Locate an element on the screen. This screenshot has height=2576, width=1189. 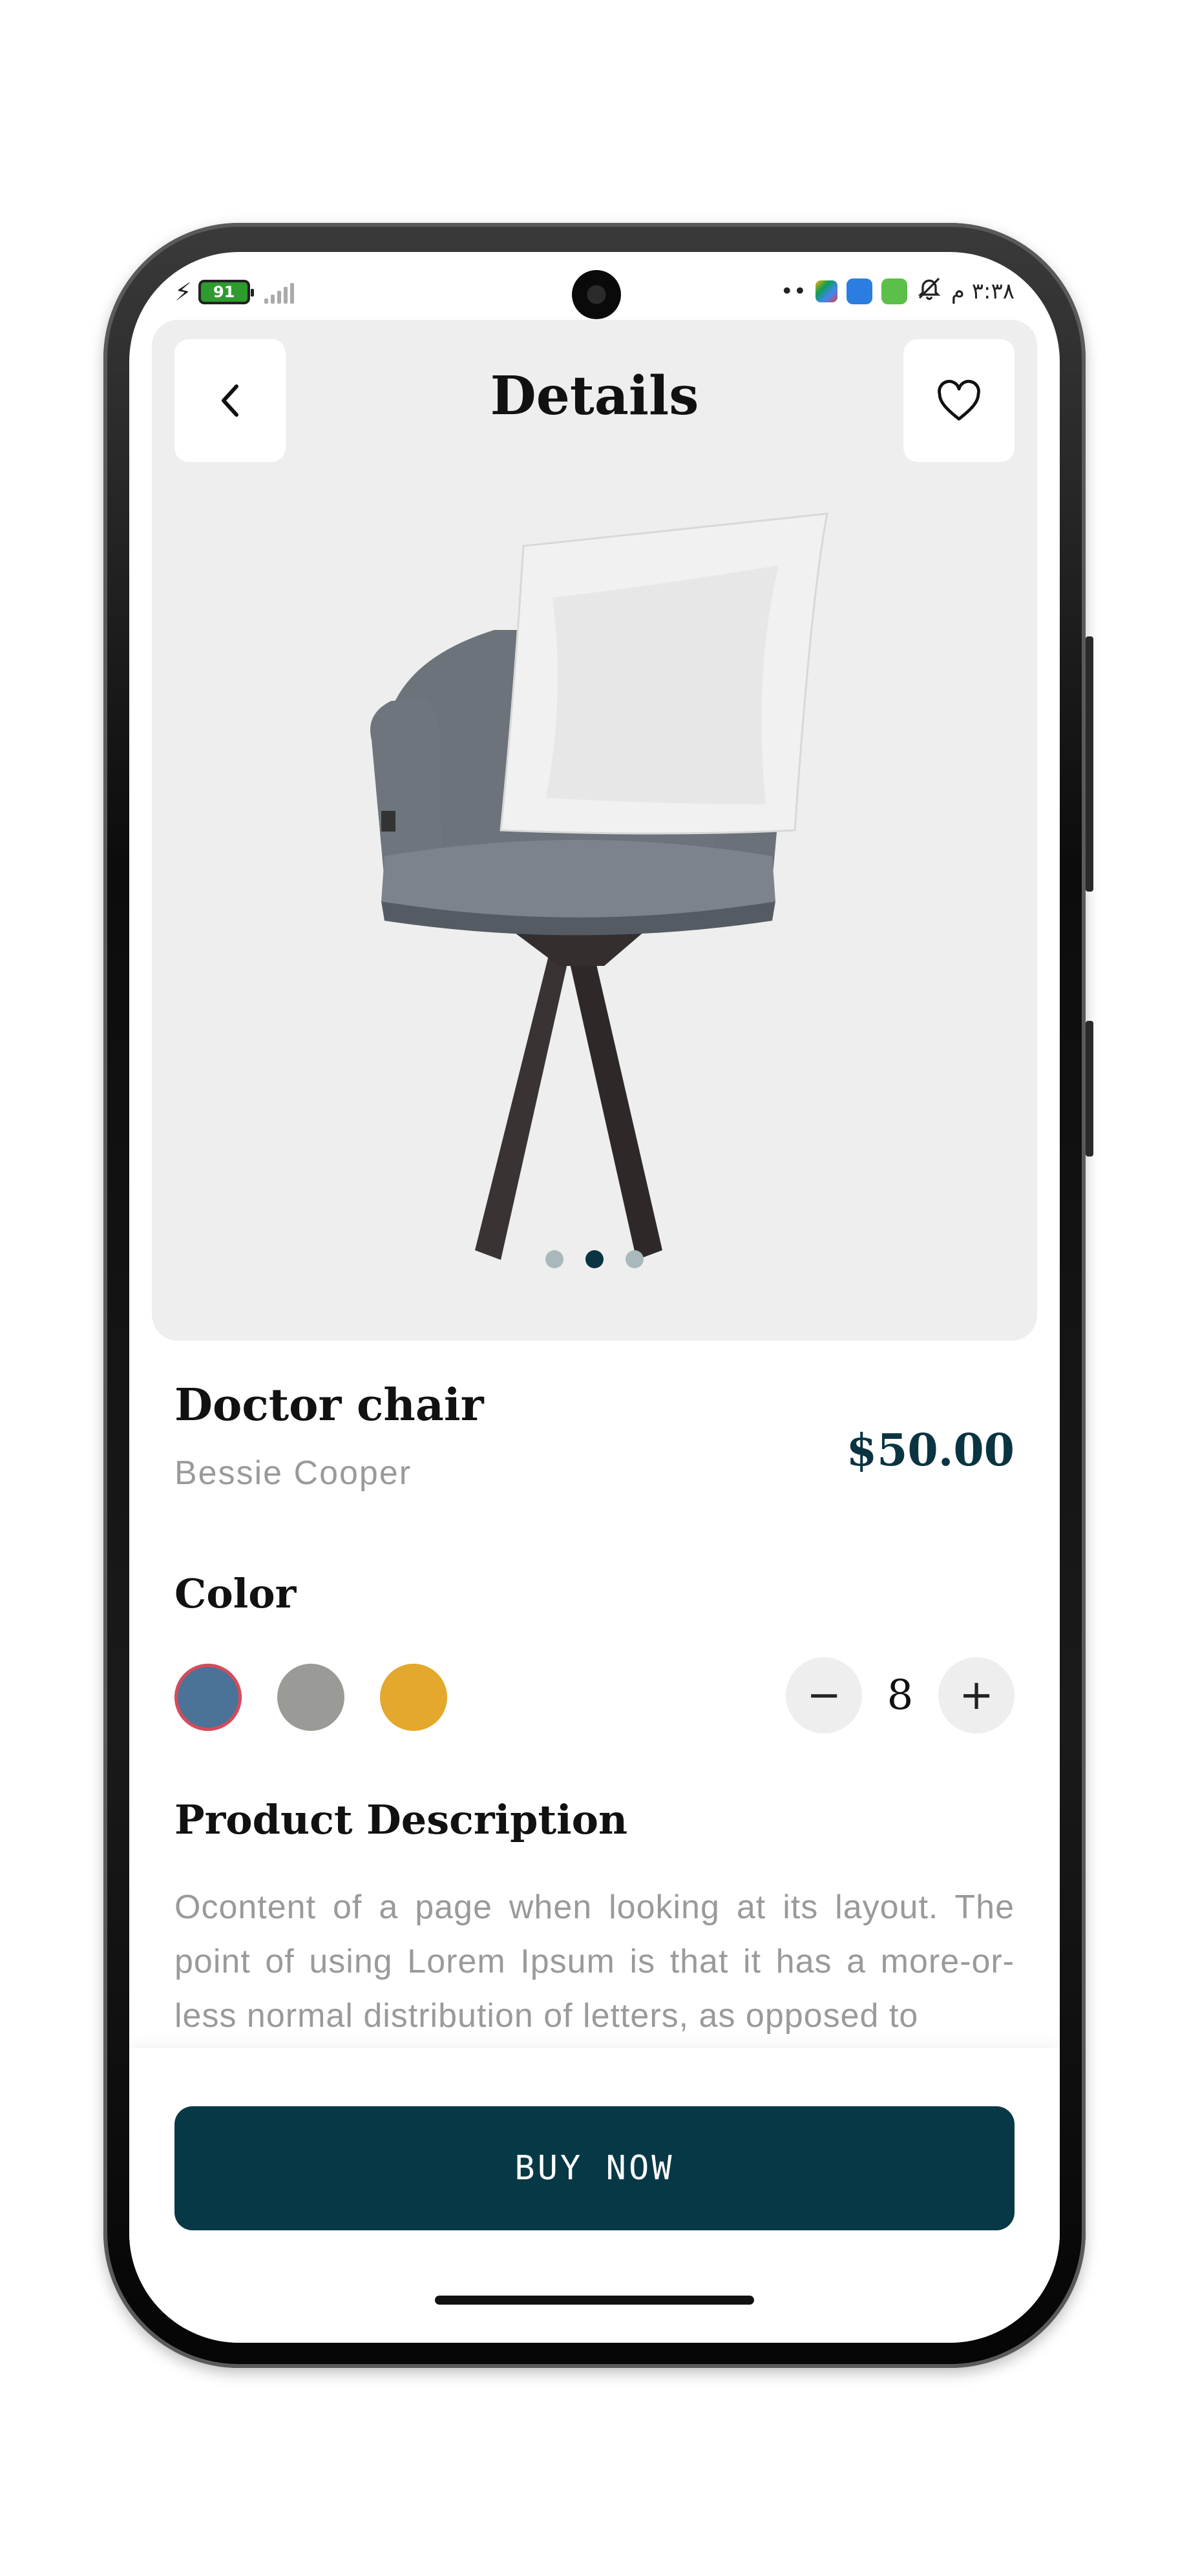
quantity-value: 8 is located at coordinates (901, 1695).